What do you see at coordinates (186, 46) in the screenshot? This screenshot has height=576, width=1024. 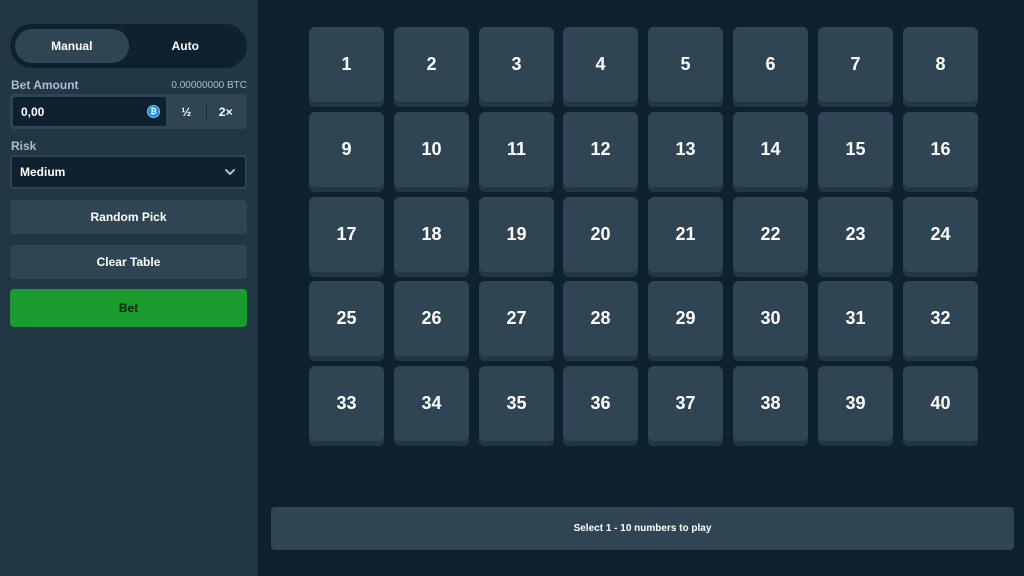 I see `auto-tab: Auto` at bounding box center [186, 46].